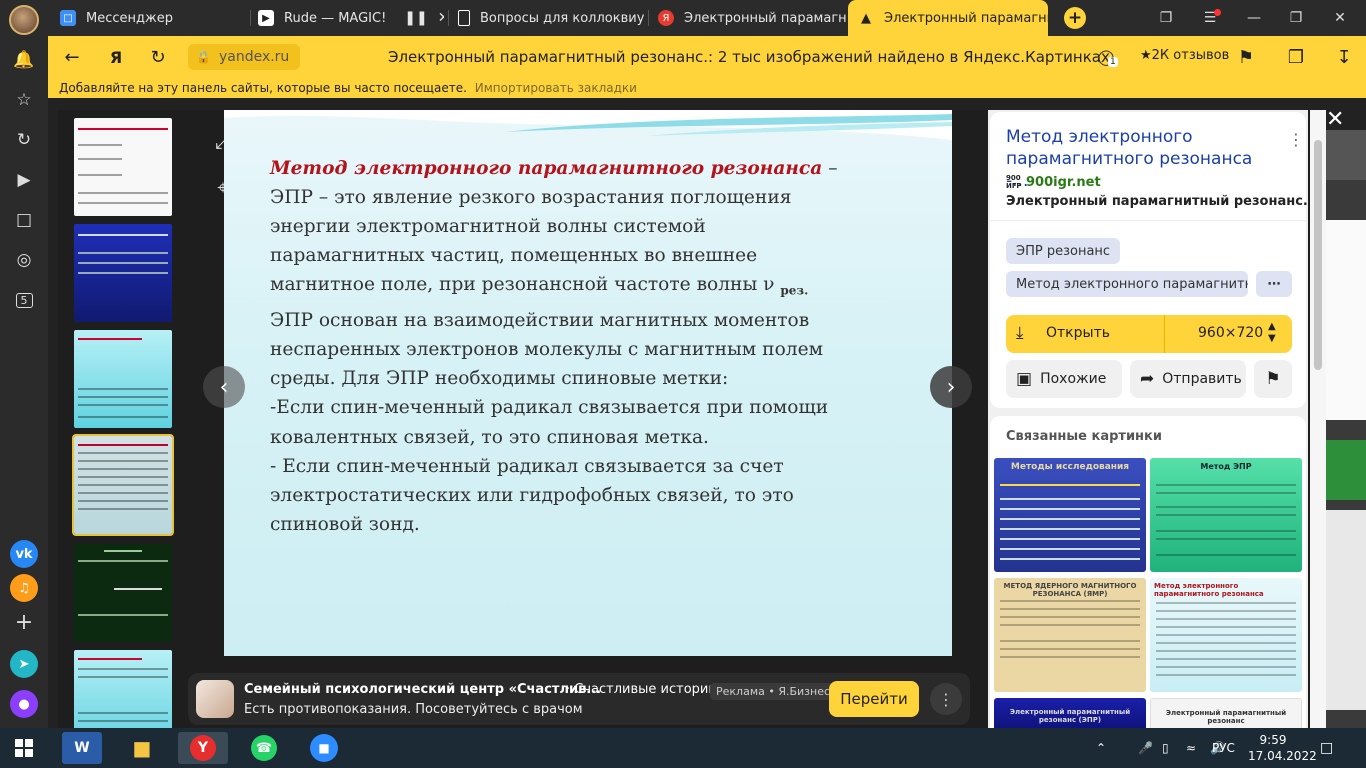 The image size is (1366, 768). I want to click on video-icon: ▶, so click(24, 180).